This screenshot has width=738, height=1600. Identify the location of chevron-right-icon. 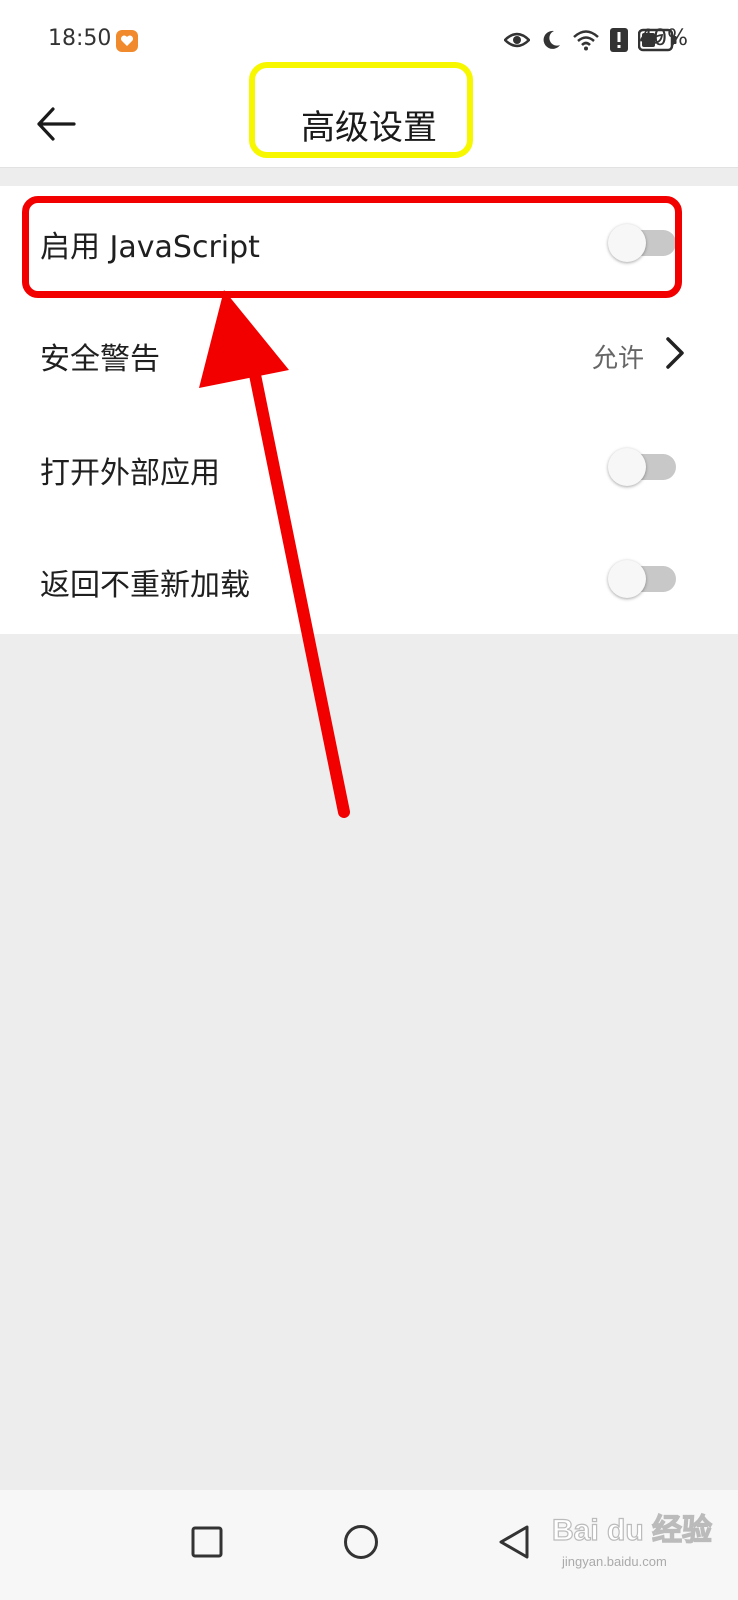
(675, 353).